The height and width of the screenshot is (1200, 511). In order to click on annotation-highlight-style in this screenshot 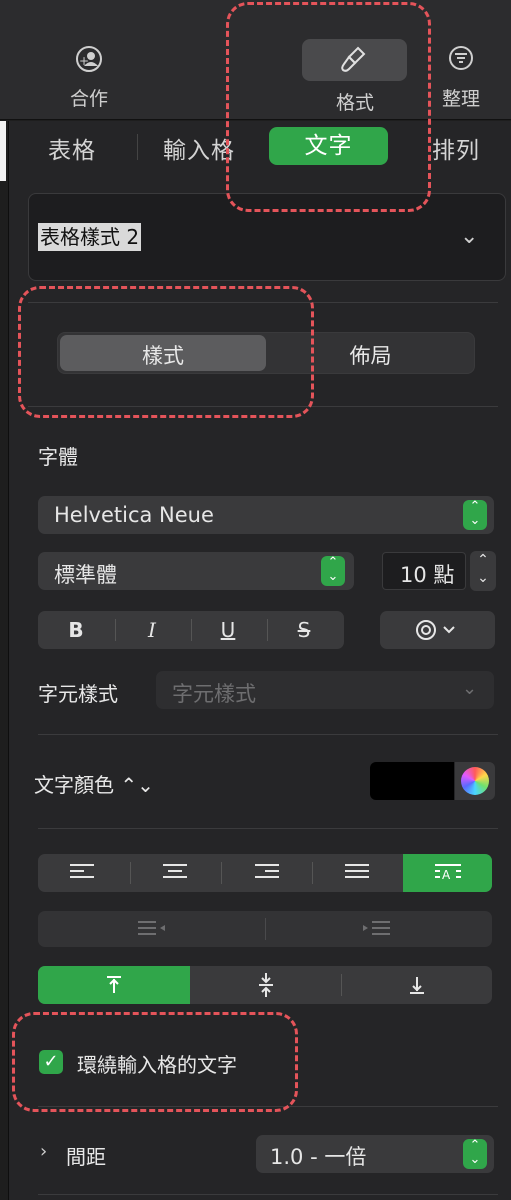, I will do `click(166, 352)`.